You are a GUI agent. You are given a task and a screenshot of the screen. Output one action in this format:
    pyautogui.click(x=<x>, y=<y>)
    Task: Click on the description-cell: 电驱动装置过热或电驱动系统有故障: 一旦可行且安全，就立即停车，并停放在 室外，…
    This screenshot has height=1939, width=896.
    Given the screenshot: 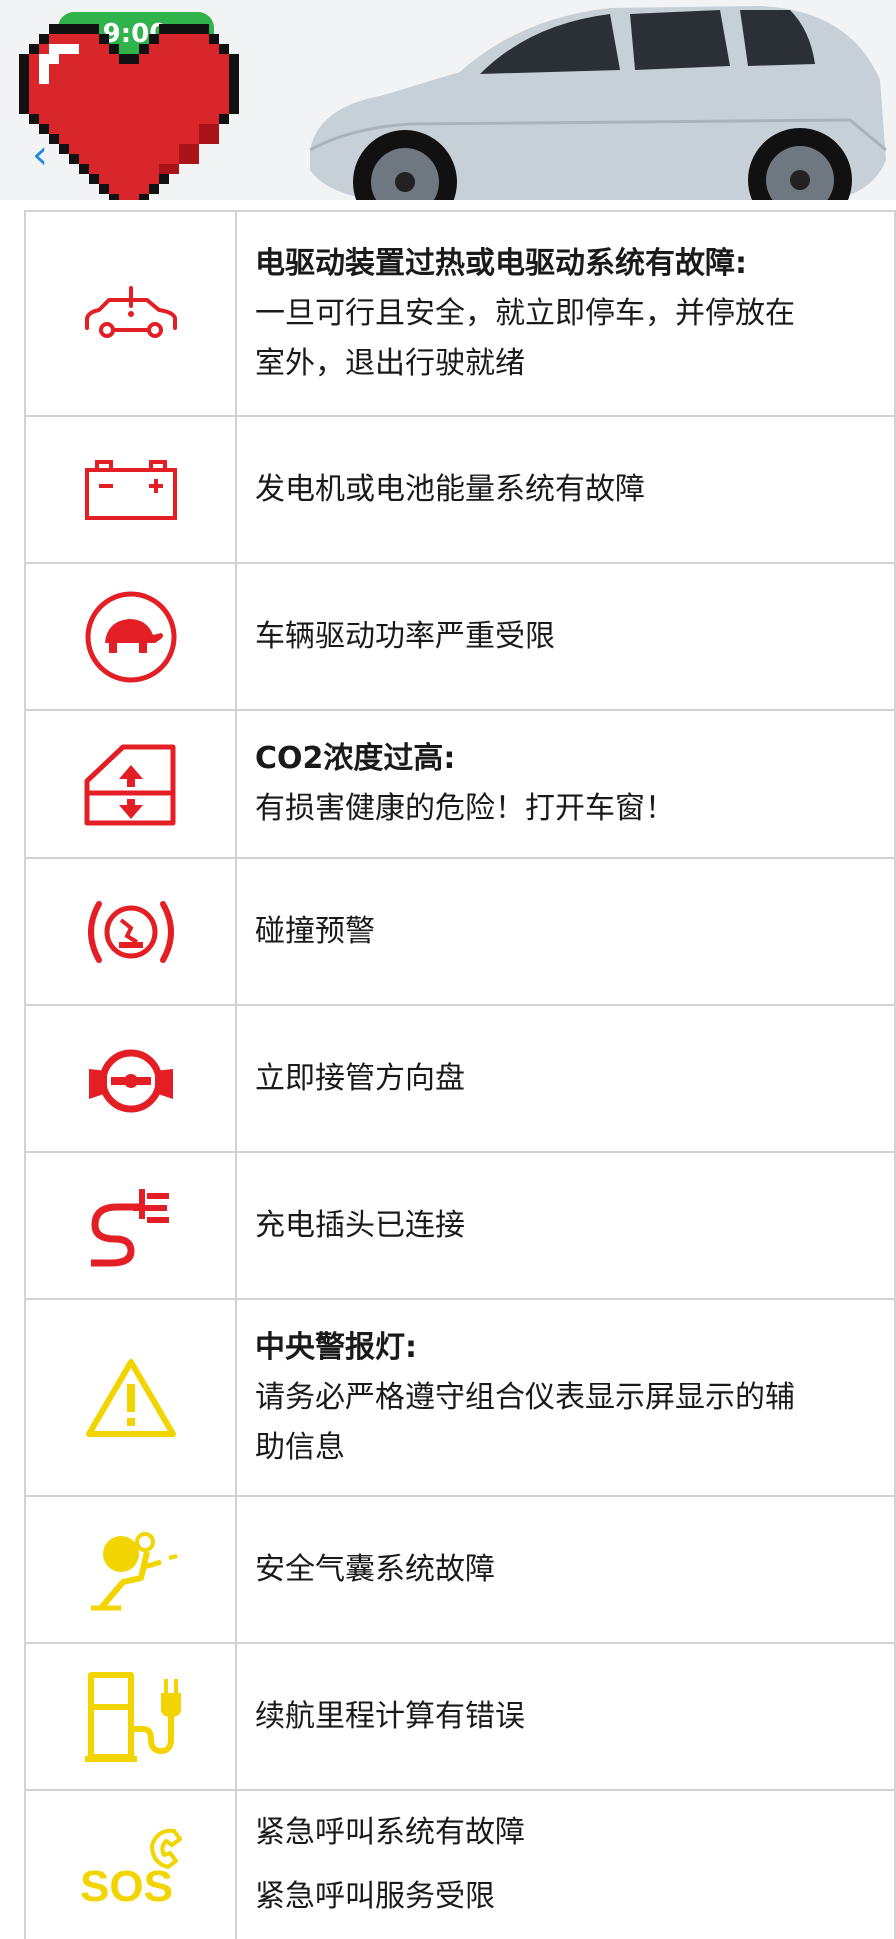 What is the action you would take?
    pyautogui.click(x=565, y=313)
    